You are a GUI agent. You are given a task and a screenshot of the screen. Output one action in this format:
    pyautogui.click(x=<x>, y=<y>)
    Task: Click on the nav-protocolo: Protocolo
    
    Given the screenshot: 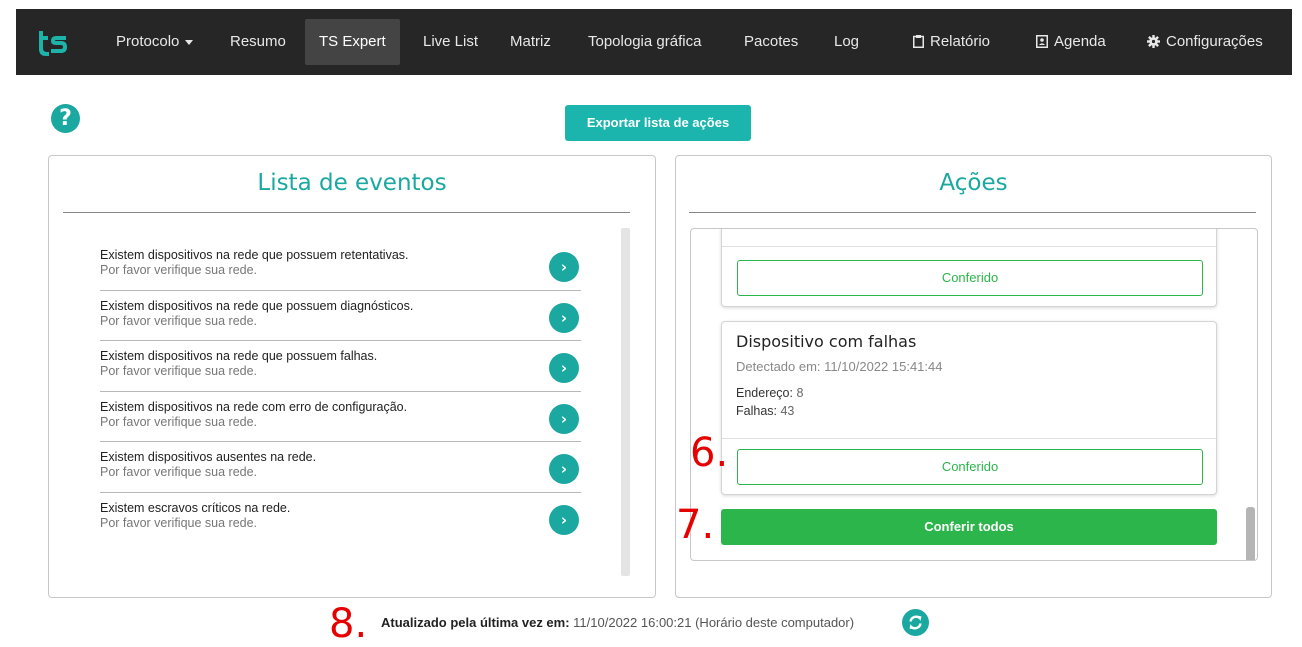 What is the action you would take?
    pyautogui.click(x=154, y=42)
    